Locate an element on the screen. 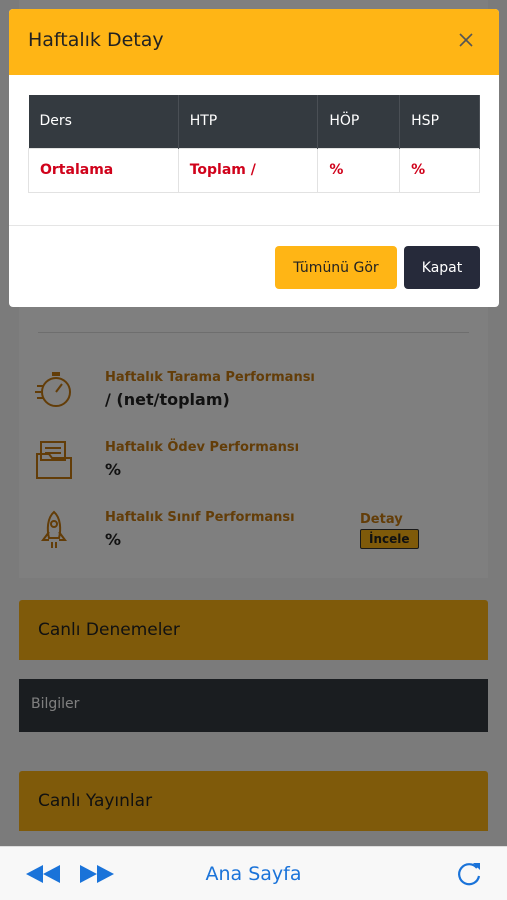 The height and width of the screenshot is (900, 507). header-ders: Ders is located at coordinates (103, 121).